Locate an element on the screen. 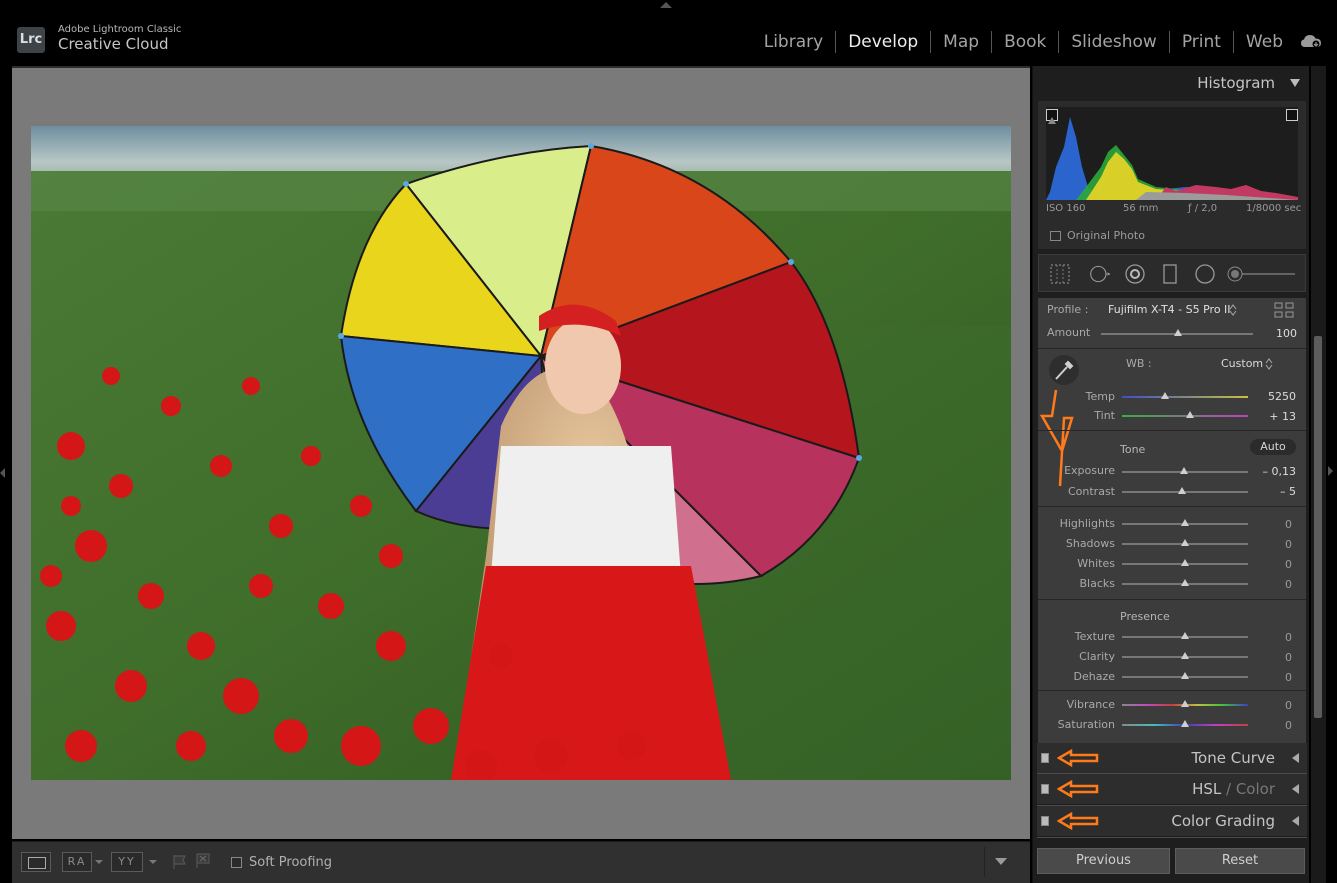 This screenshot has height=883, width=1337. tone-curve-header: Tone Curve is located at coordinates (1172, 758).